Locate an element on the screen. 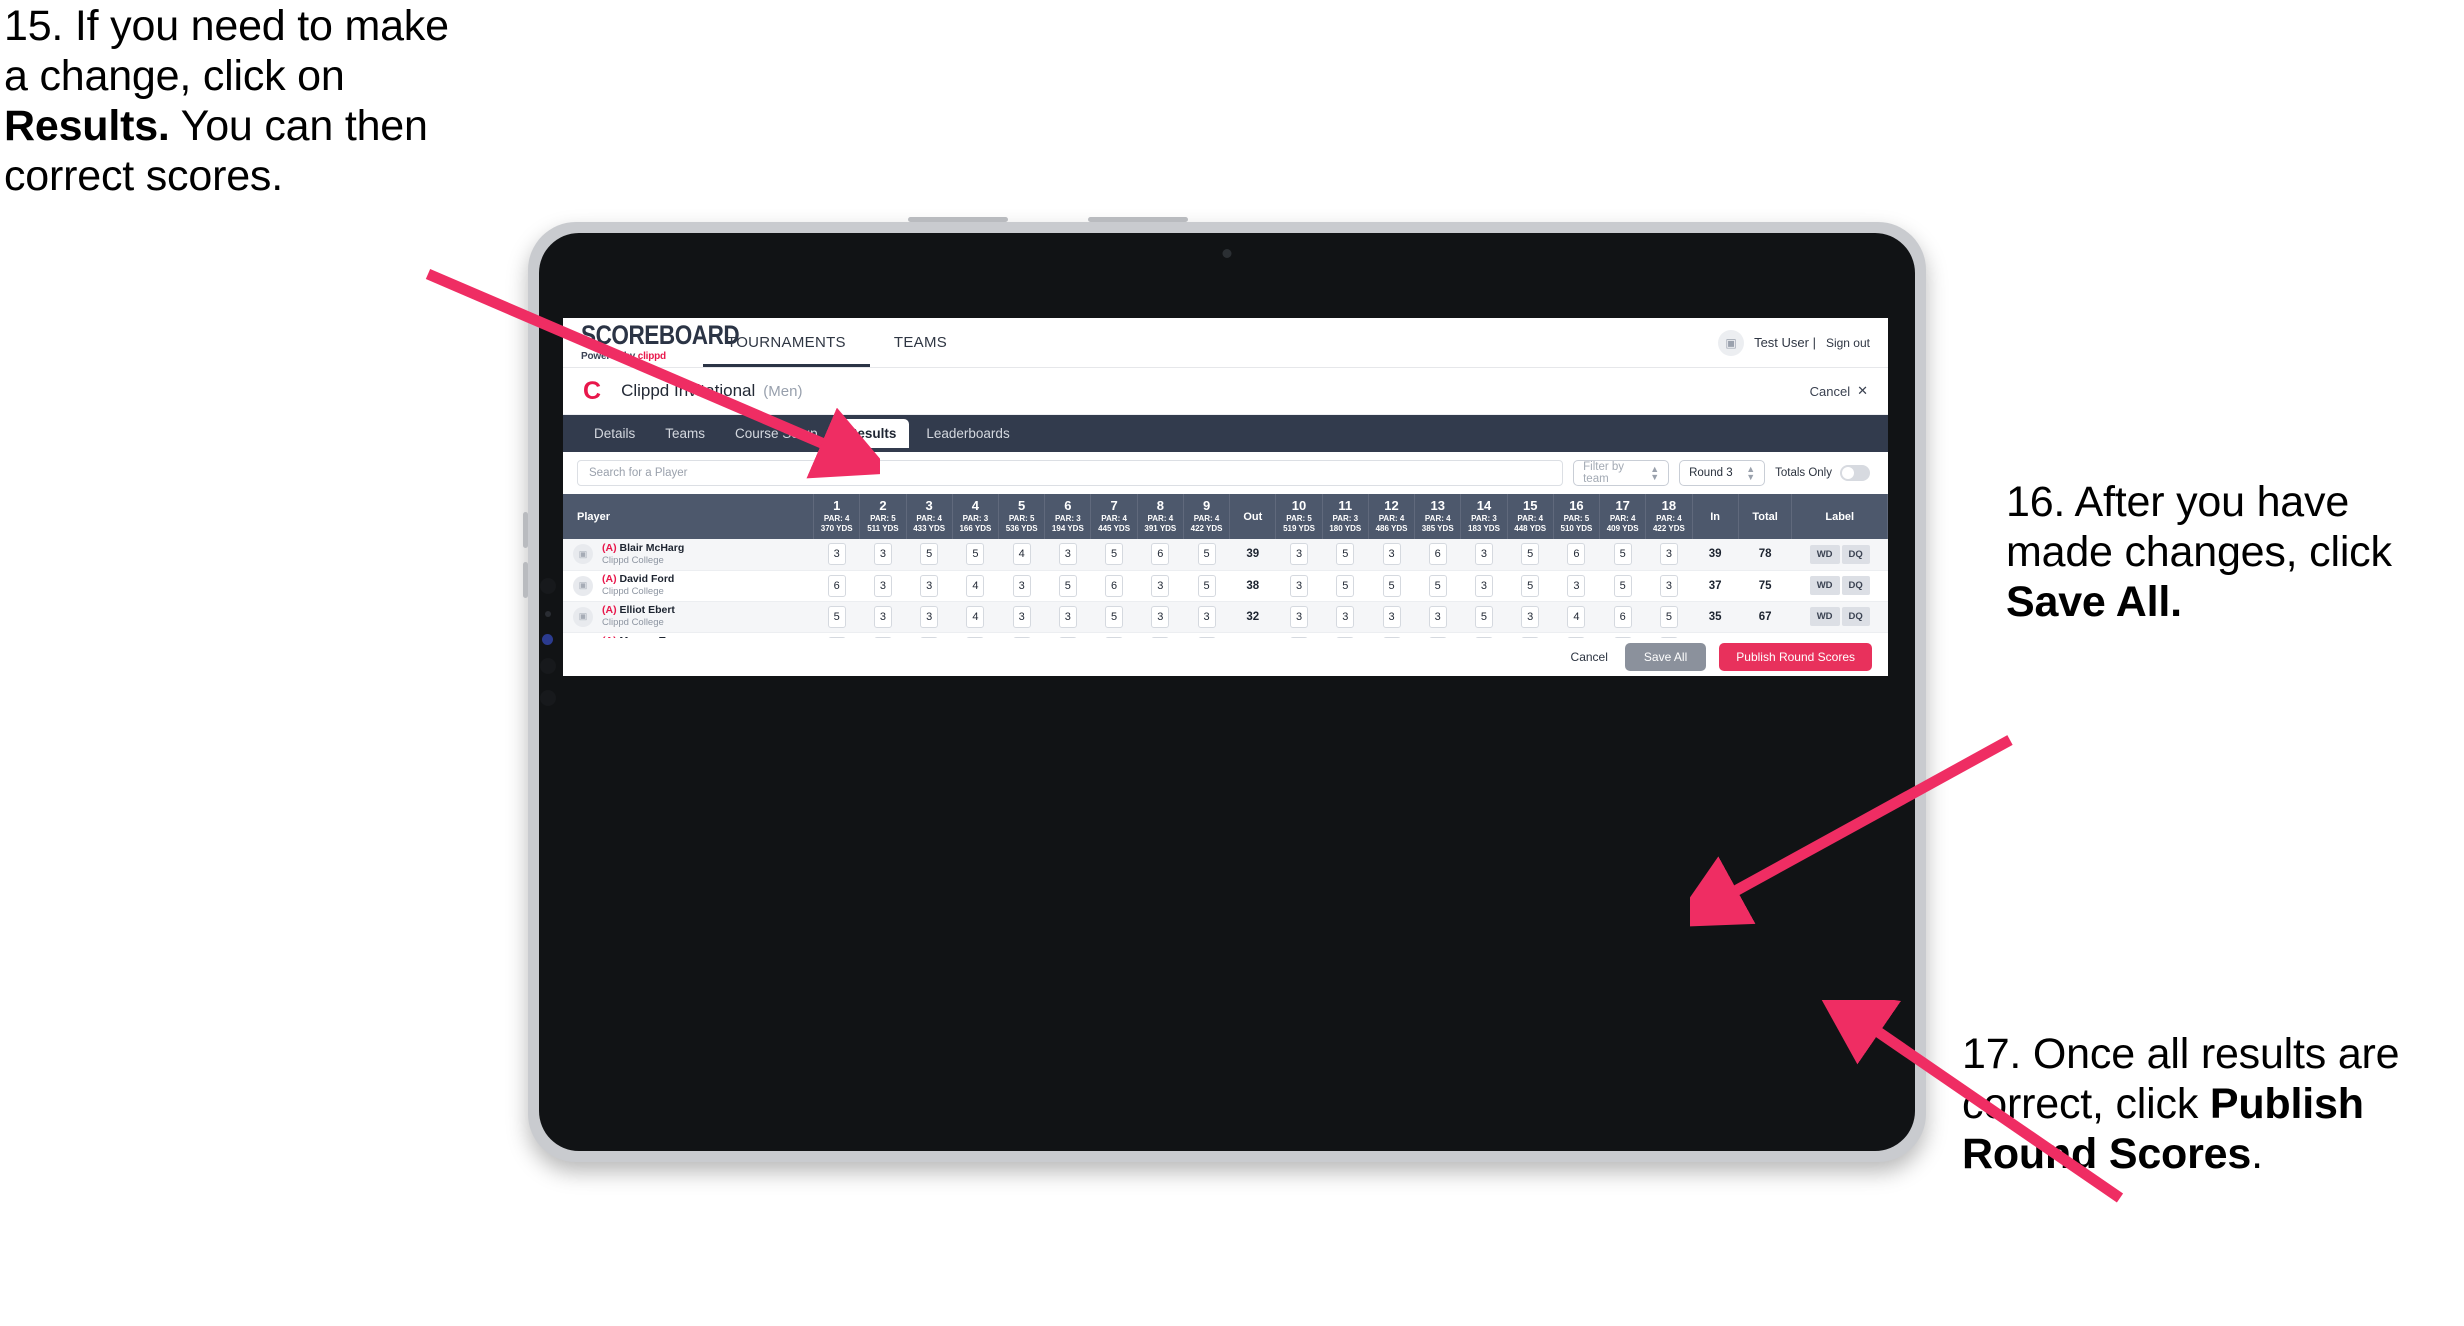 The image size is (2464, 1326). tab-leaderboards: Leaderboards is located at coordinates (967, 433).